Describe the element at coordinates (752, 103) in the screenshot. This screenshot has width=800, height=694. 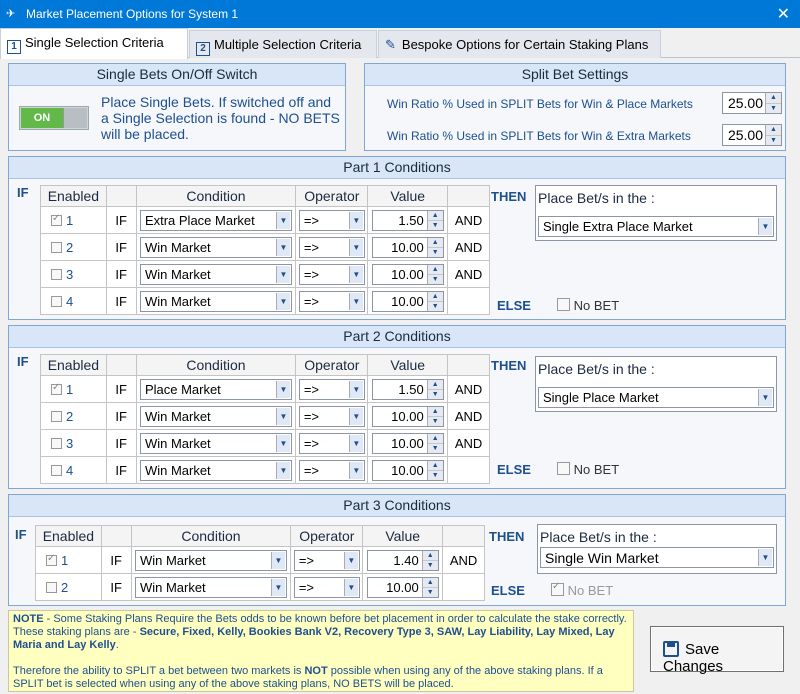
I see `split-win-place-spinner: 25.00 ▲ ▼` at that location.